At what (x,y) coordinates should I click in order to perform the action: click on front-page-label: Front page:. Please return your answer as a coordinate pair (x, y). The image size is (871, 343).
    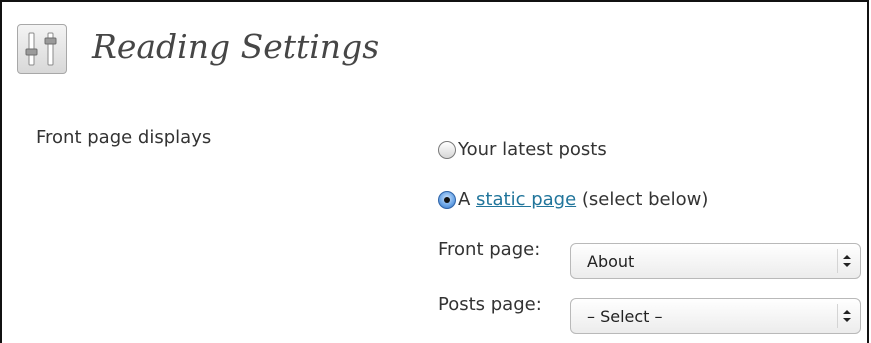
    Looking at the image, I should click on (489, 249).